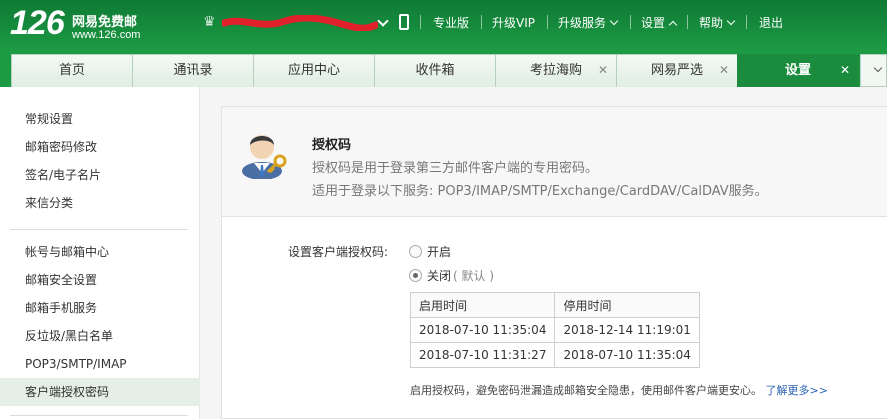 This screenshot has height=419, width=887. I want to click on sidebar-item-antispam: 反垃圾/黑白名单, so click(100, 336).